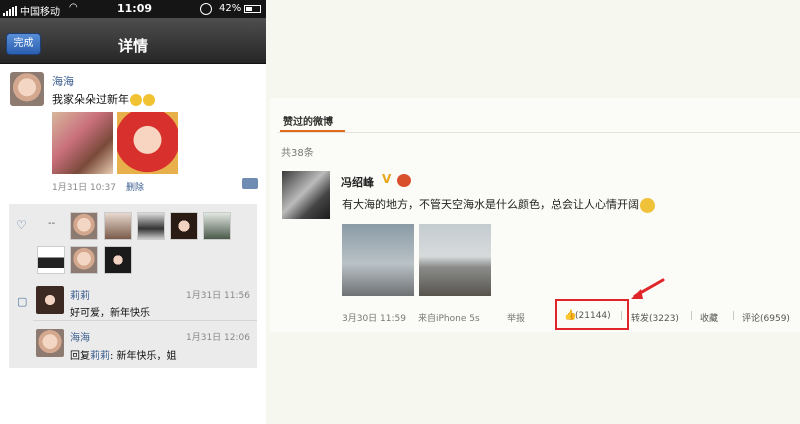 The image size is (800, 424). I want to click on weibo-author-avatar, so click(306, 195).